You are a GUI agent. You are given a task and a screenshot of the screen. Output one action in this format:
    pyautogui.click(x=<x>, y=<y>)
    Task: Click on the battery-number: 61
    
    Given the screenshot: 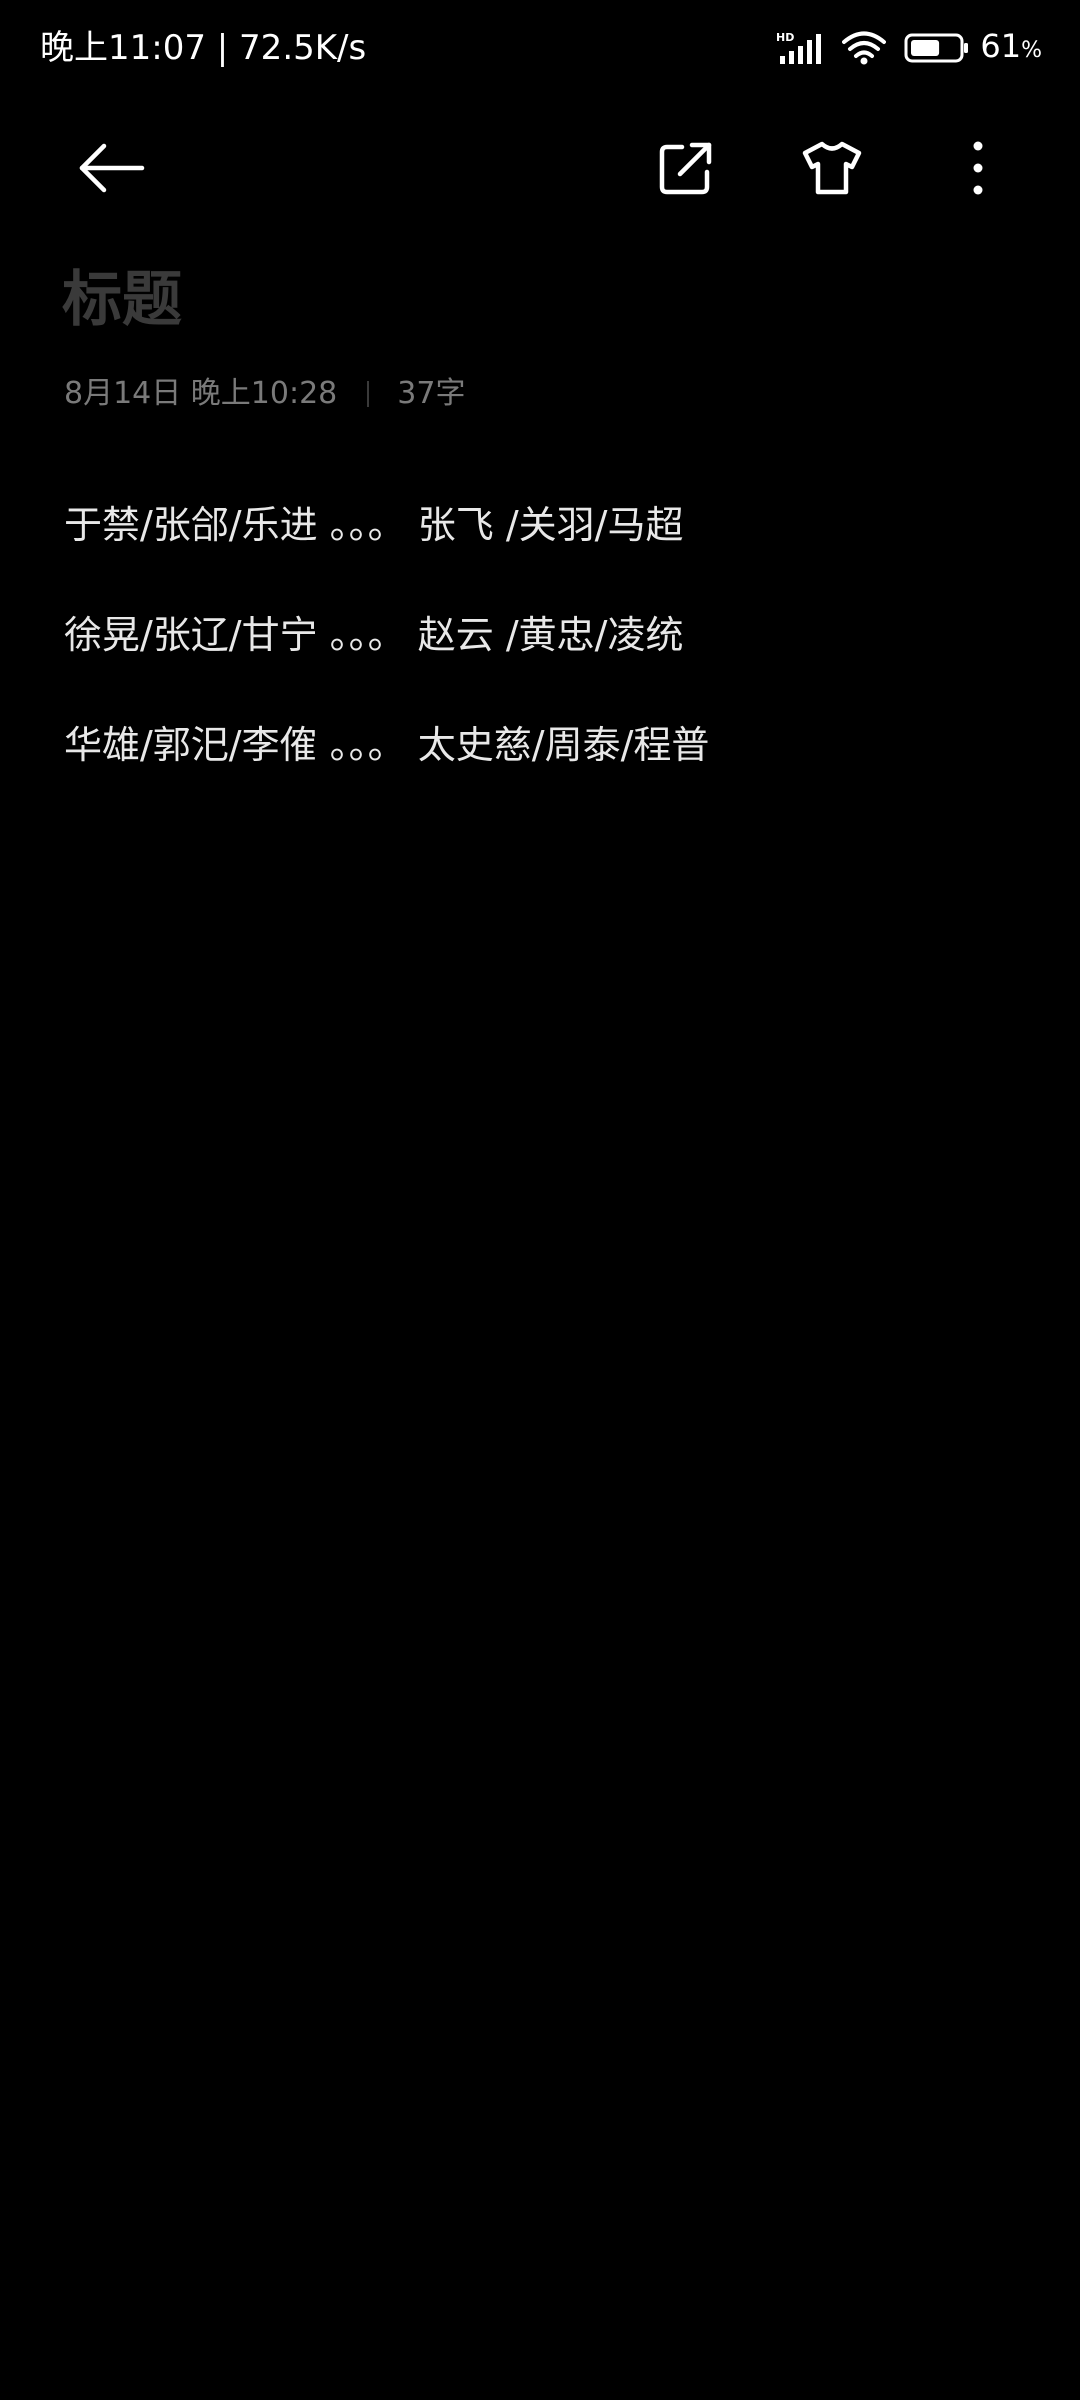 What is the action you would take?
    pyautogui.click(x=1001, y=45)
    